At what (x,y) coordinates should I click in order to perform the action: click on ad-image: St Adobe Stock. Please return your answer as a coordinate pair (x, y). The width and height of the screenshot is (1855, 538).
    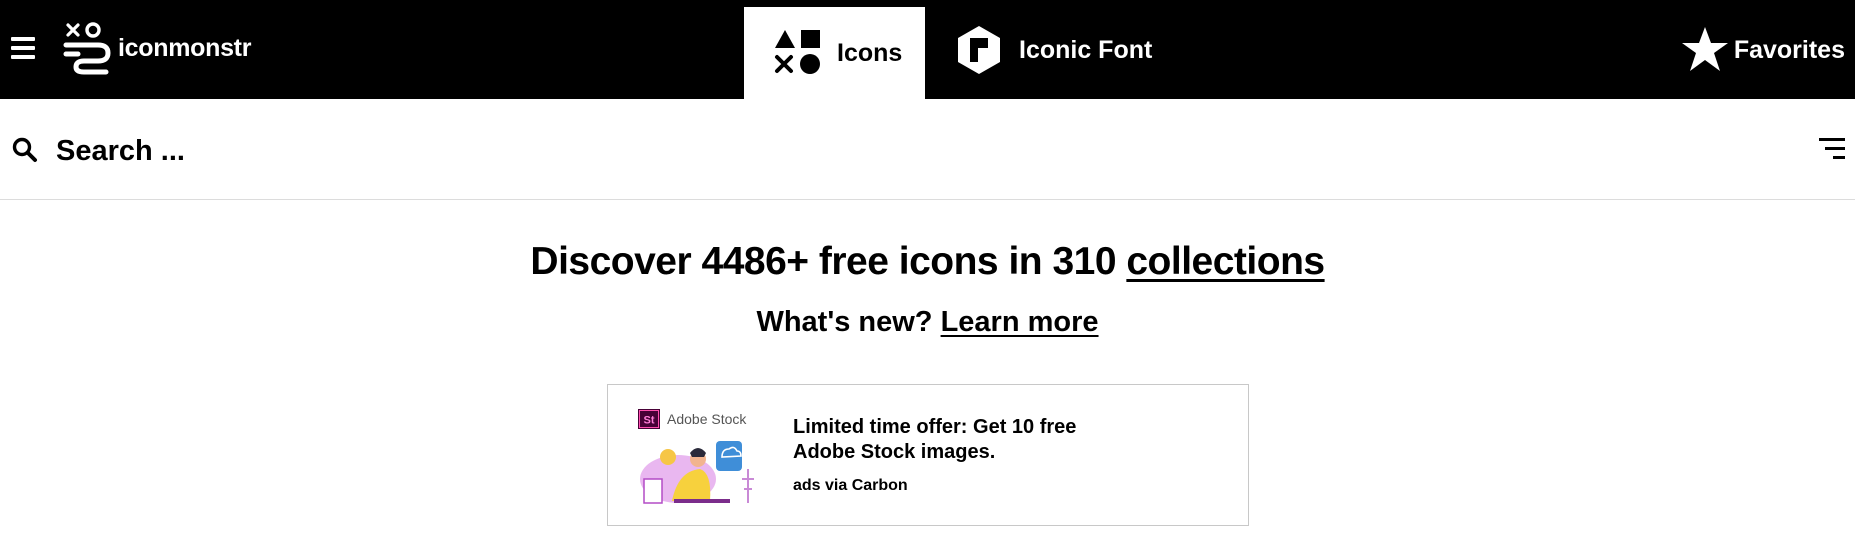
    Looking at the image, I should click on (703, 459).